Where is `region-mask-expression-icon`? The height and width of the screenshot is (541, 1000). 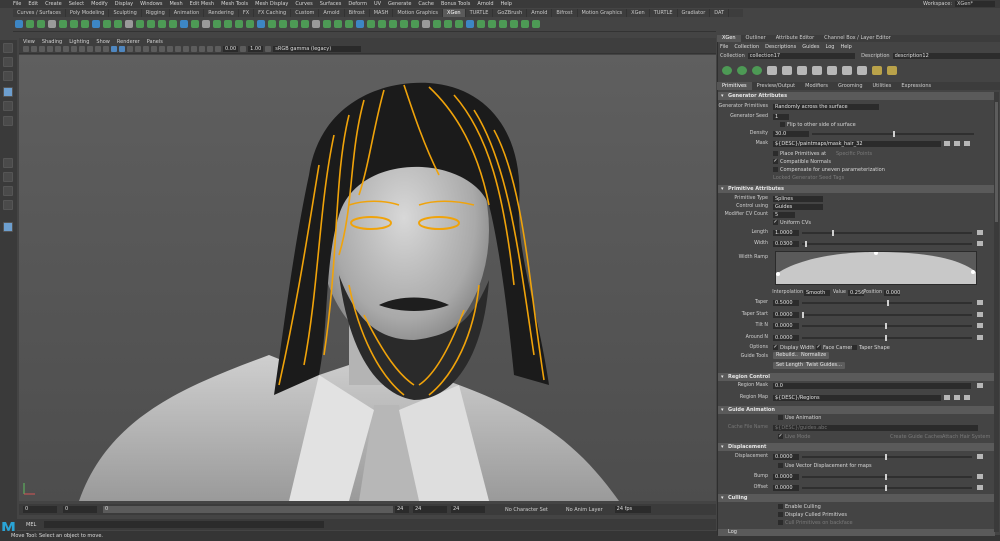 region-mask-expression-icon is located at coordinates (980, 385).